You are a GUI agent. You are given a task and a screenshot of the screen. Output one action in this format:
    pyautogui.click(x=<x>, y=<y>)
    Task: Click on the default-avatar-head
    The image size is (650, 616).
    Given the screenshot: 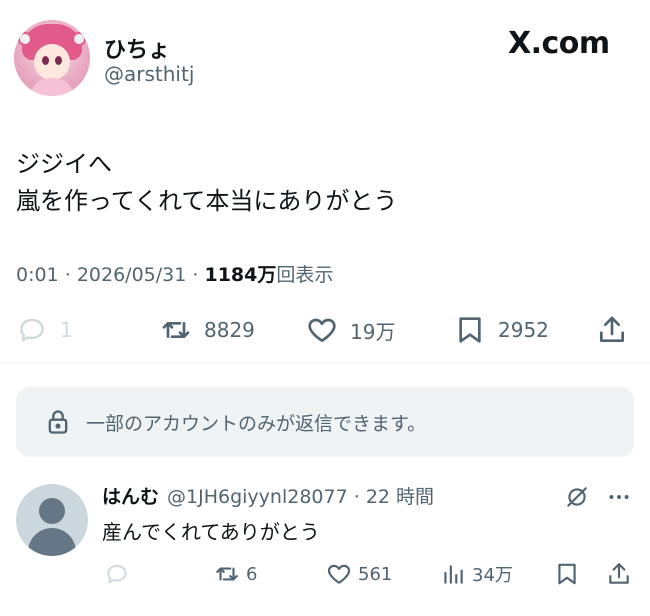 What is the action you would take?
    pyautogui.click(x=52, y=511)
    